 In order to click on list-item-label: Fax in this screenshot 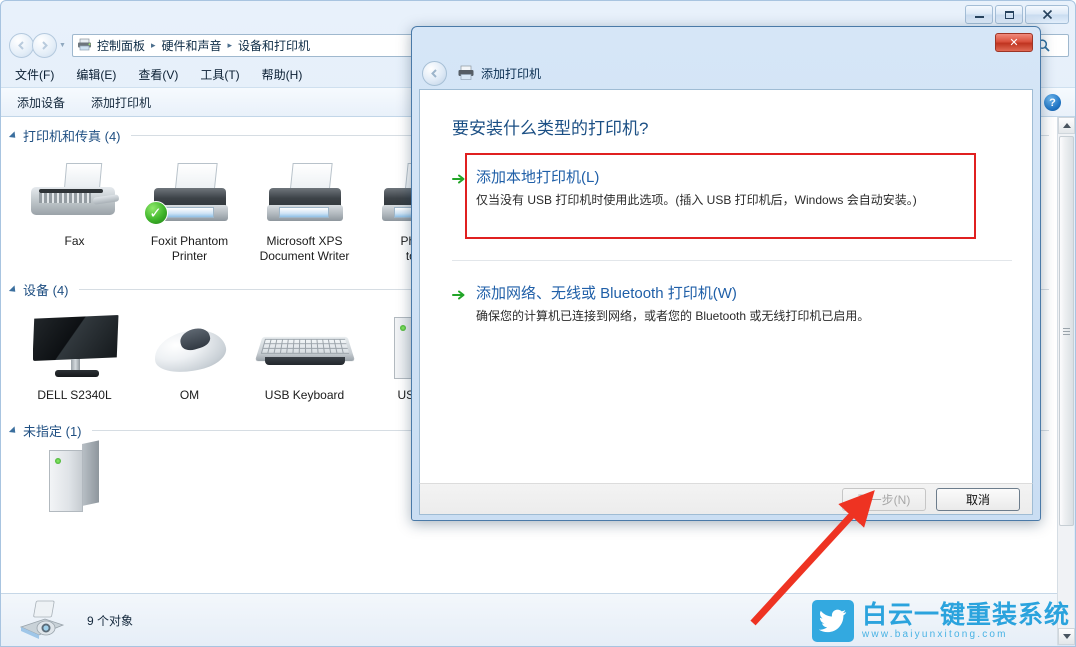, I will do `click(74, 241)`.